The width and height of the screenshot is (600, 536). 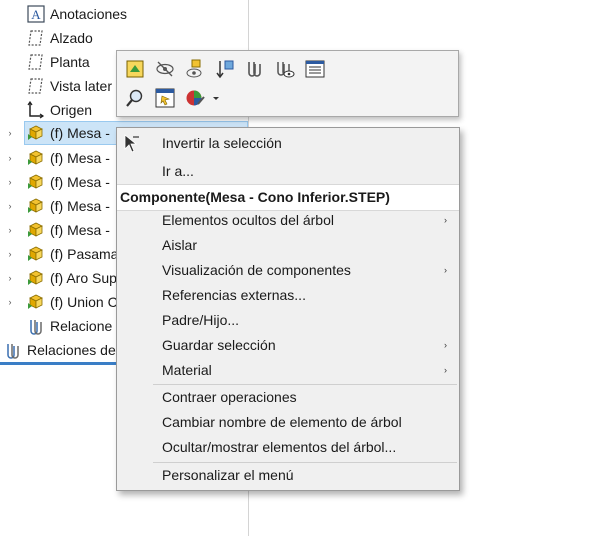 I want to click on menu-item-label: Guardar selección, so click(x=219, y=345).